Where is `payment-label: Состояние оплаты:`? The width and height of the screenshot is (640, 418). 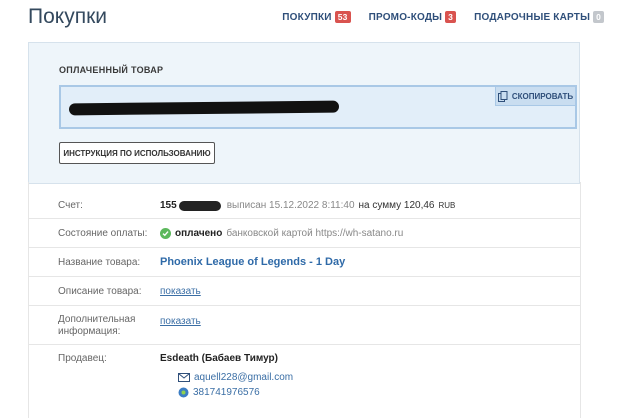 payment-label: Состояние оплаты: is located at coordinates (103, 233).